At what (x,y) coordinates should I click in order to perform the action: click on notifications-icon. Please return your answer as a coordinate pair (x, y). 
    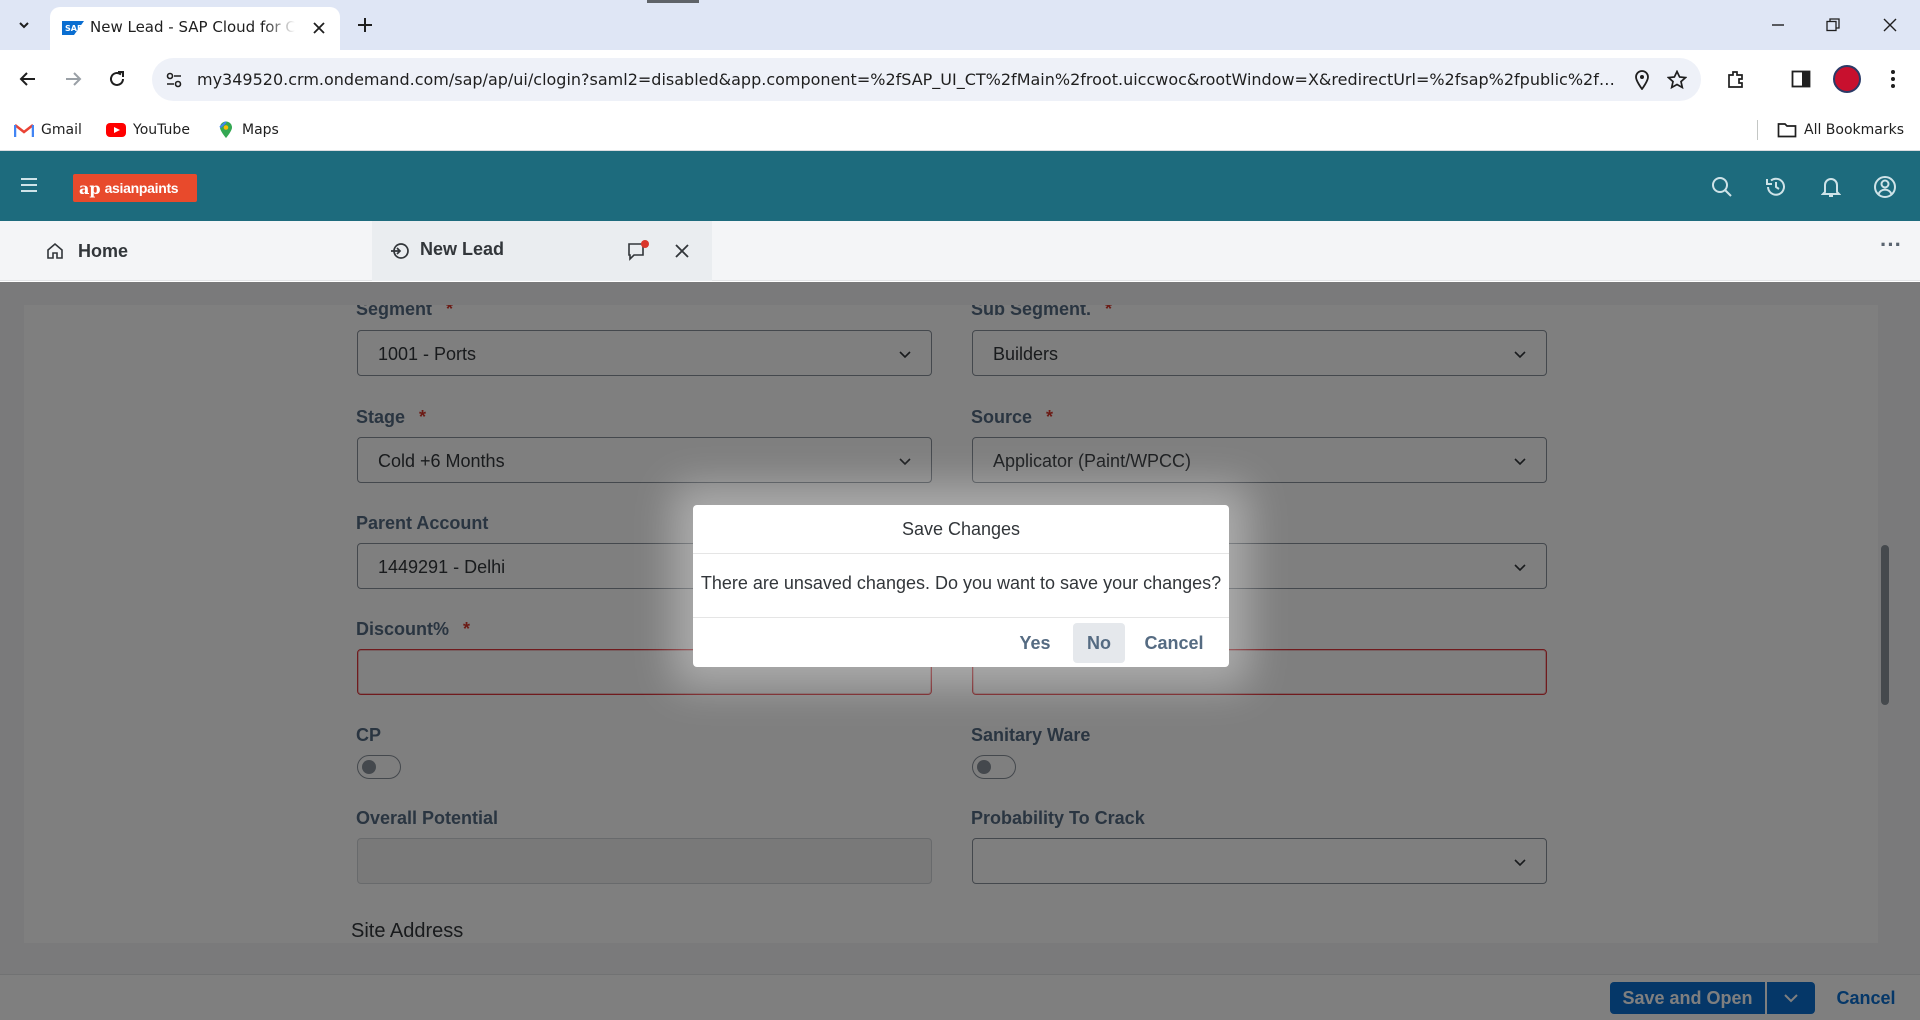
    Looking at the image, I should click on (1831, 187).